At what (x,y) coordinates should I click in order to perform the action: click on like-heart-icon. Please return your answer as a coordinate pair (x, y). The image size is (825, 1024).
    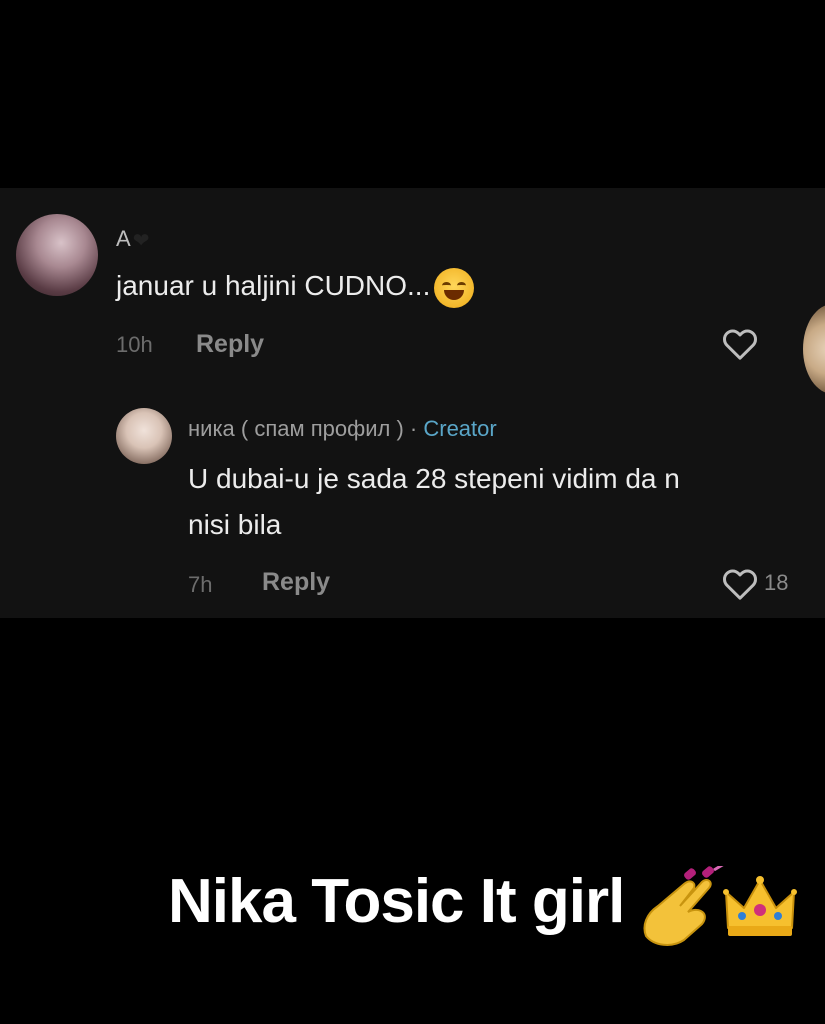
    Looking at the image, I should click on (740, 346).